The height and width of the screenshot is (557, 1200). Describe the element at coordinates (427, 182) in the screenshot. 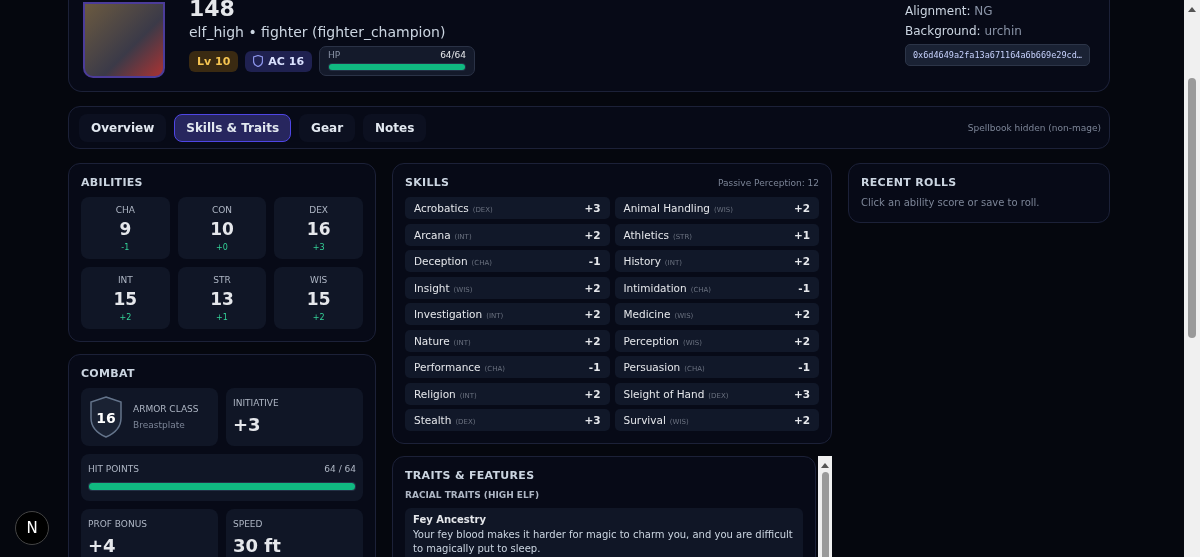

I see `section-title: SKILLS` at that location.